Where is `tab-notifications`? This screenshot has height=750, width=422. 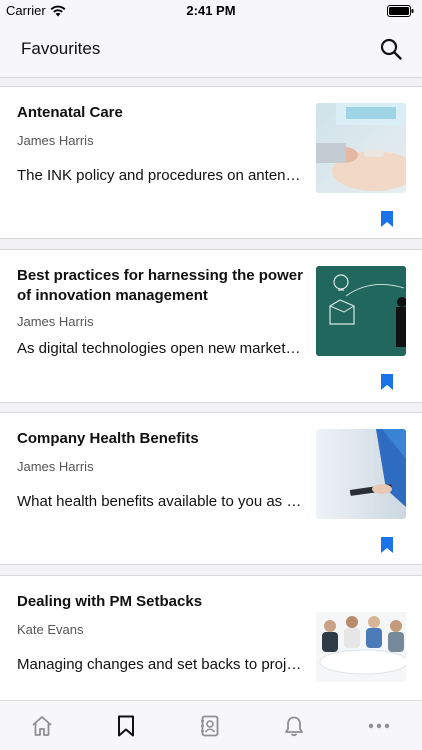
tab-notifications is located at coordinates (294, 726).